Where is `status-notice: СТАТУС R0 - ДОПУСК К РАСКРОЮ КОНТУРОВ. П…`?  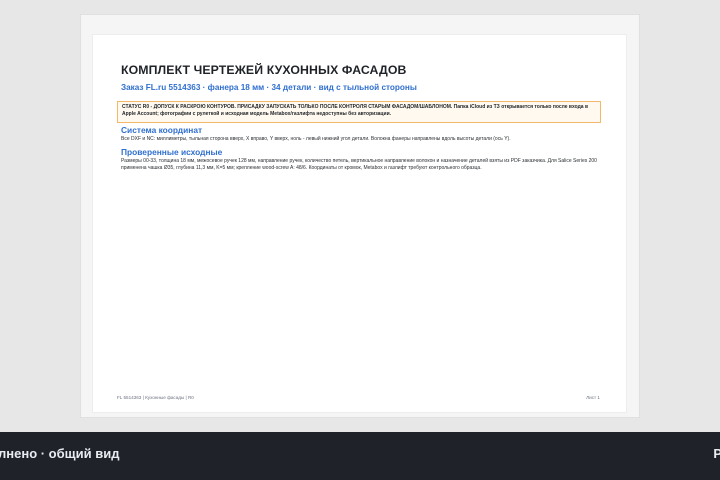 status-notice: СТАТУС R0 - ДОПУСК К РАСКРОЮ КОНТУРОВ. П… is located at coordinates (359, 112).